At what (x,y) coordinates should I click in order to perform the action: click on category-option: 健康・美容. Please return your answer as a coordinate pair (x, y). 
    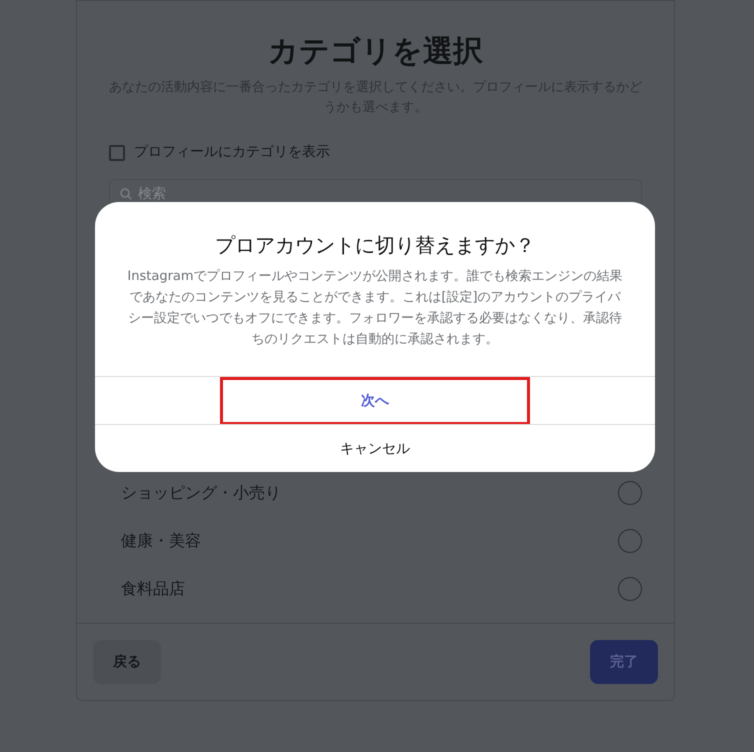
    Looking at the image, I should click on (375, 541).